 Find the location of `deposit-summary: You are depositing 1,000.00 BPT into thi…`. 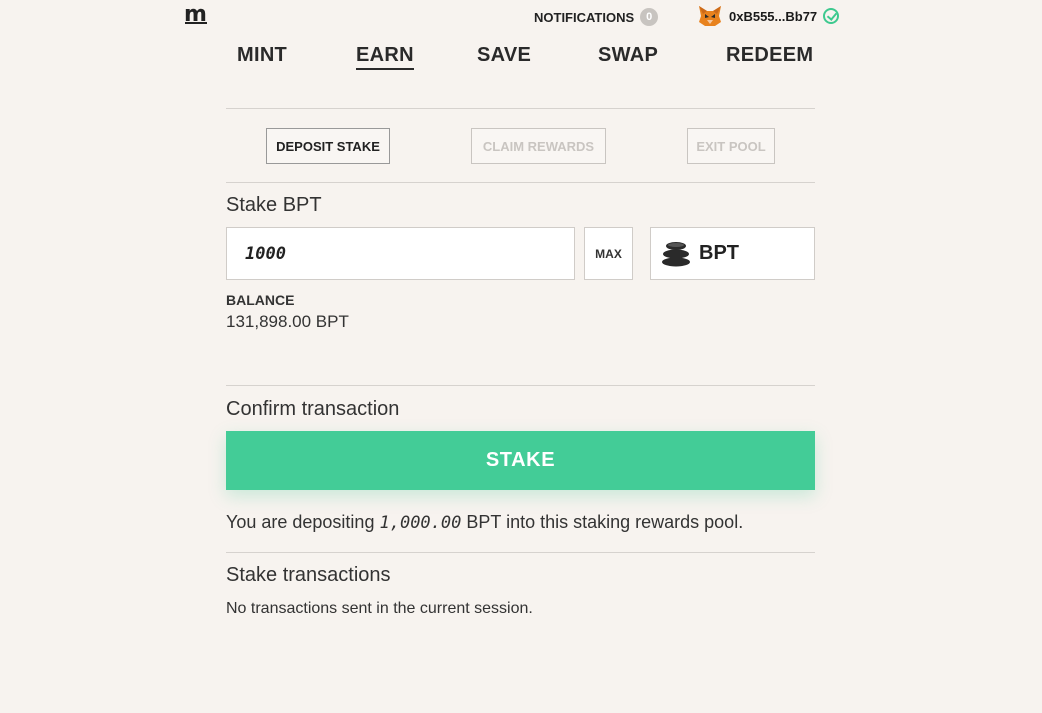

deposit-summary: You are depositing 1,000.00 BPT into thi… is located at coordinates (484, 522).